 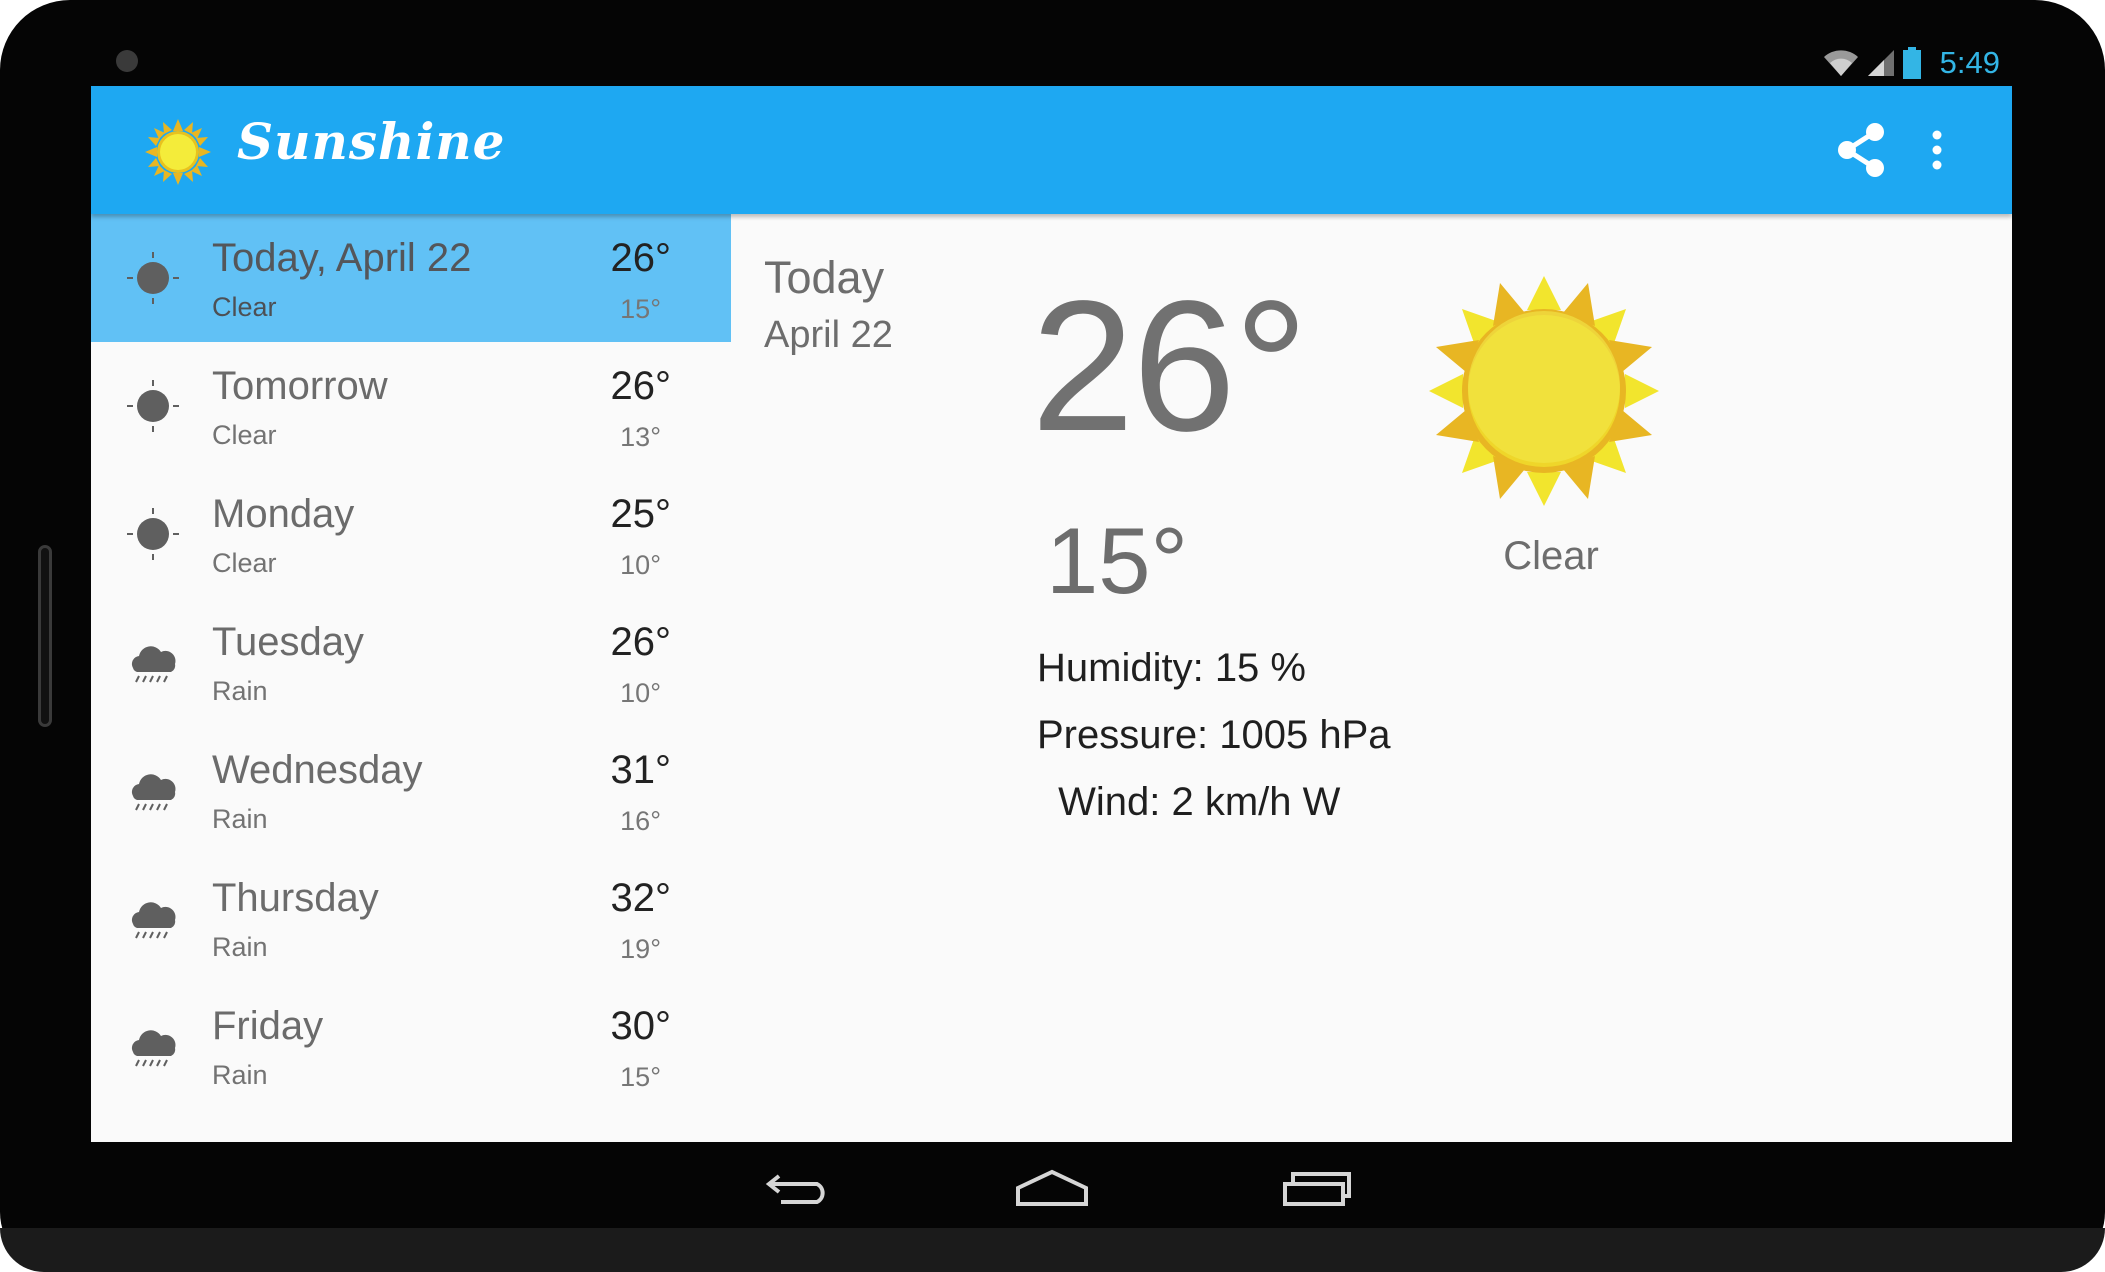 I want to click on cell-signal-icon, so click(x=1880, y=63).